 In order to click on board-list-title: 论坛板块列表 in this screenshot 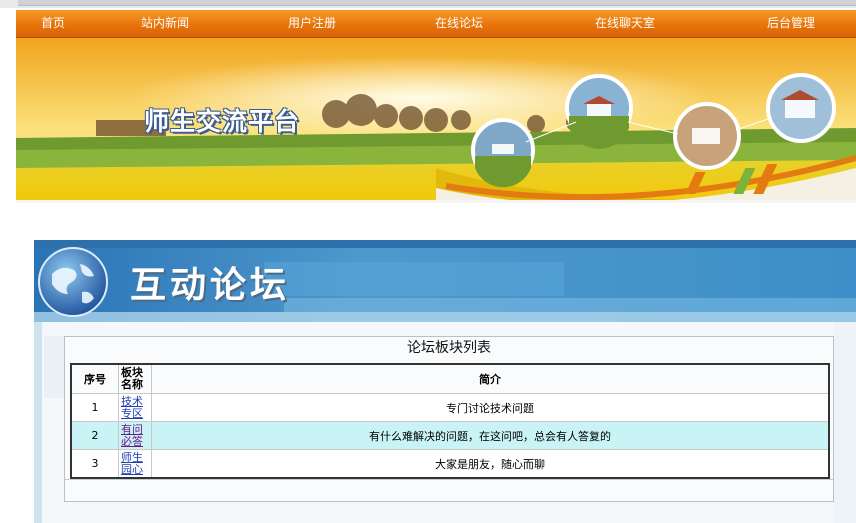, I will do `click(449, 348)`.